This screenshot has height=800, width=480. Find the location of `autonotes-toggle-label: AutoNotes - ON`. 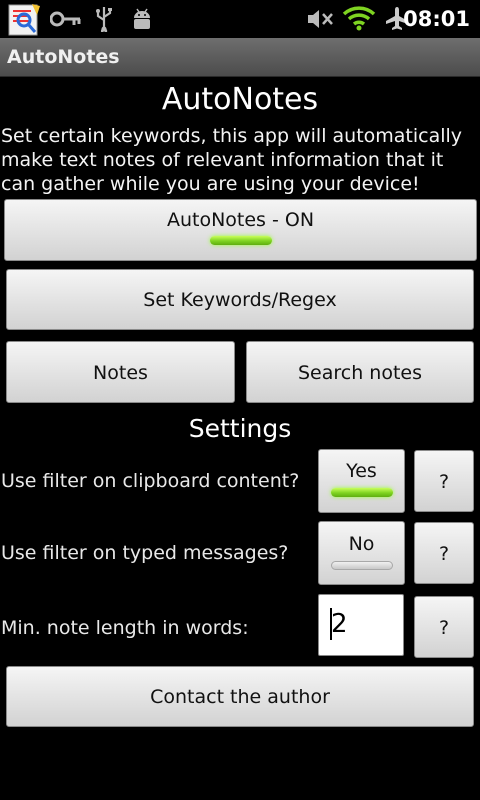

autonotes-toggle-label: AutoNotes - ON is located at coordinates (240, 220).